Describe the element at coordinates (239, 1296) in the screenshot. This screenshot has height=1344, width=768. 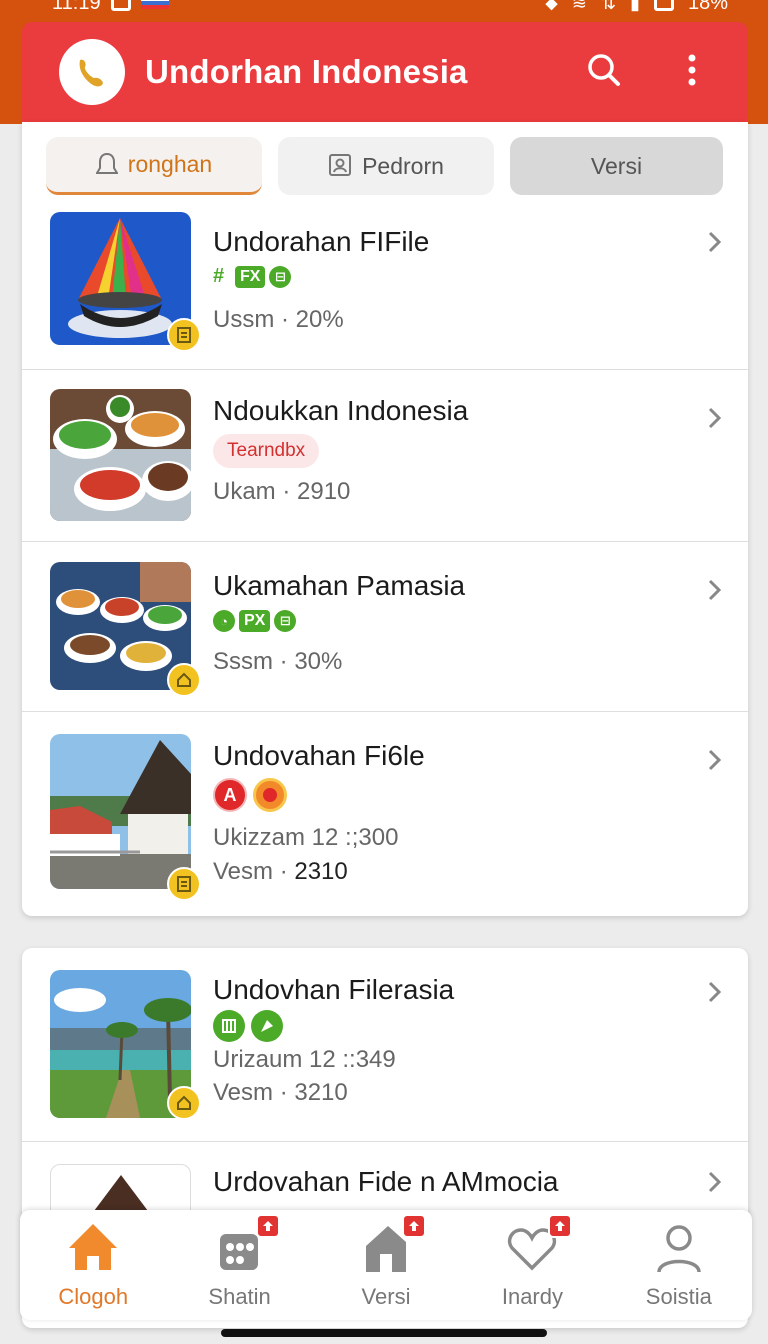
I see `nav-label: Shatin` at that location.